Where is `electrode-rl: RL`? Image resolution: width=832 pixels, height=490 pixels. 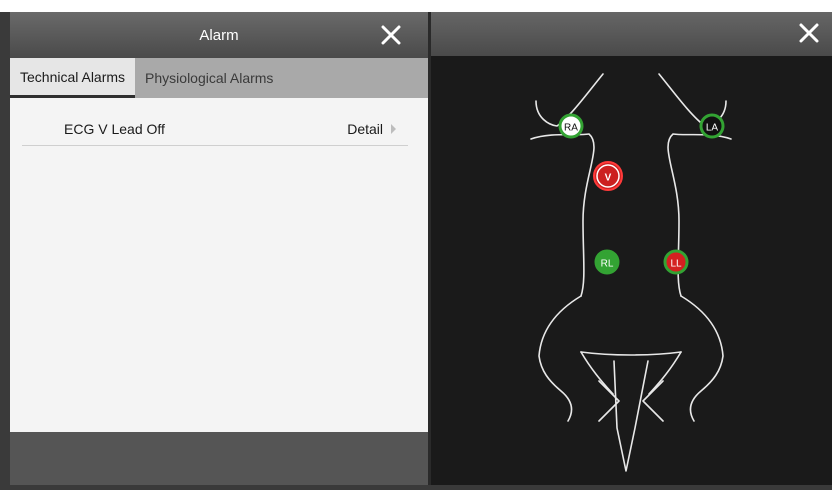
electrode-rl: RL is located at coordinates (607, 262).